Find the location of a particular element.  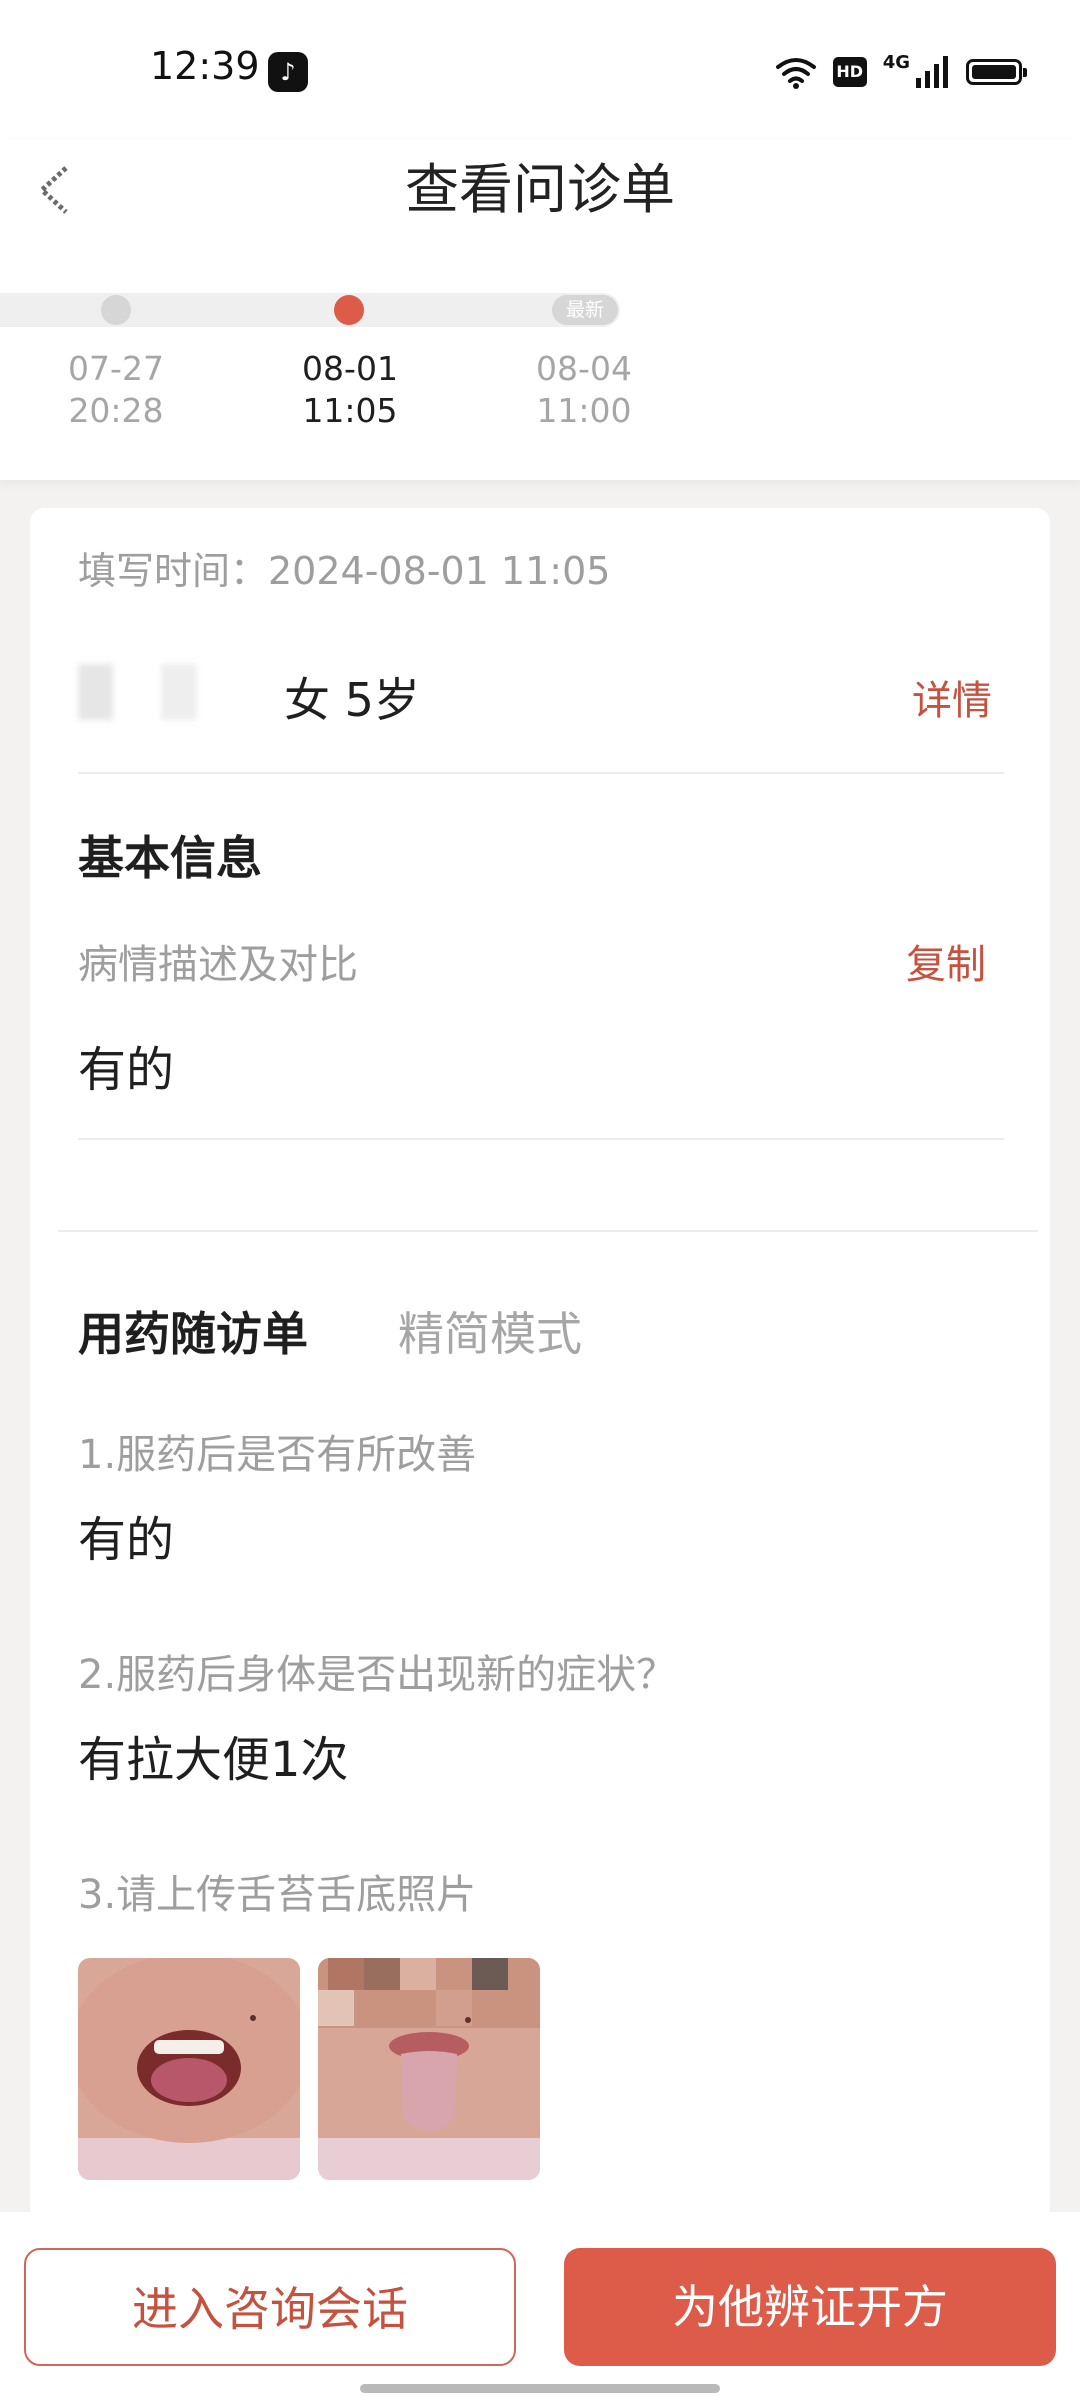

page-title: 查看问诊单 is located at coordinates (540, 189).